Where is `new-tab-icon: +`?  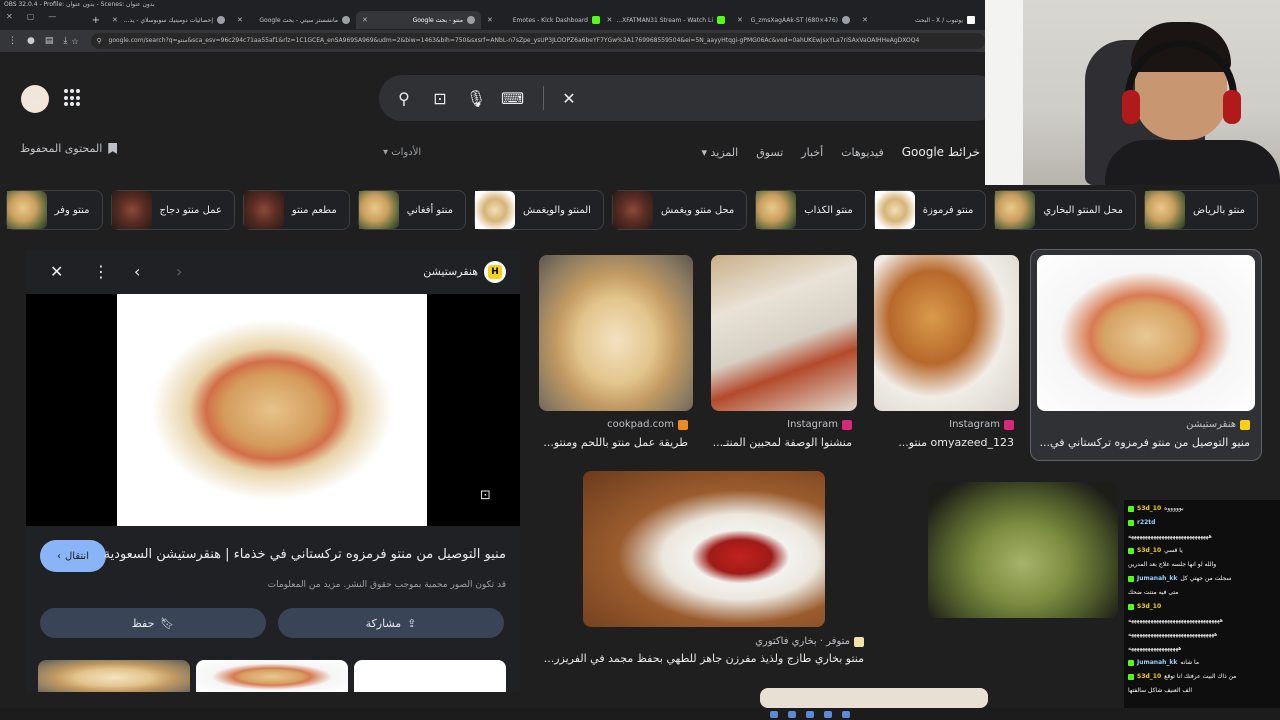
new-tab-icon: + is located at coordinates (96, 20).